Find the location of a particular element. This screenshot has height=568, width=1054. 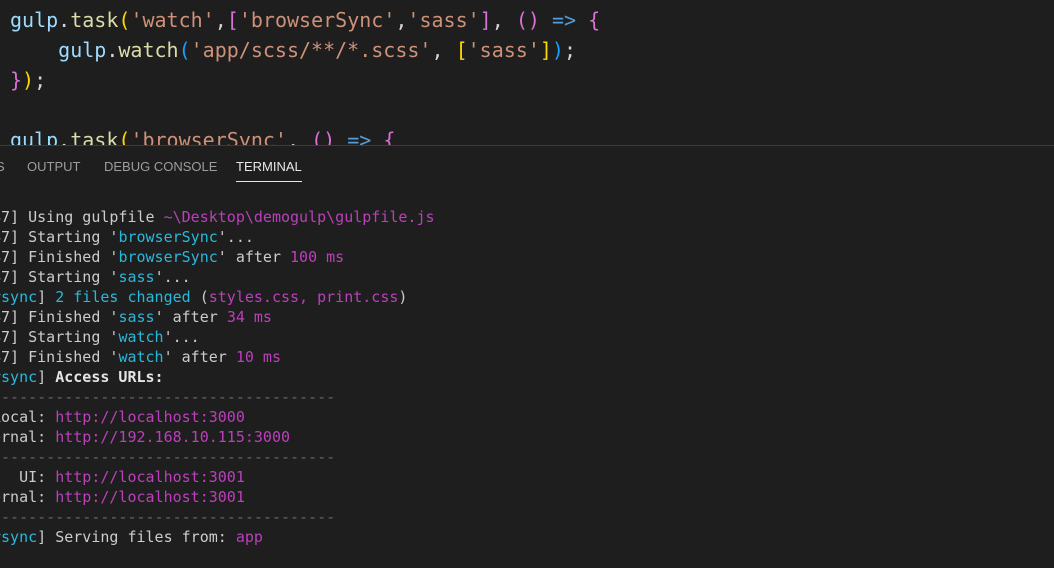

terminal-token: Access URLs: is located at coordinates (109, 377).